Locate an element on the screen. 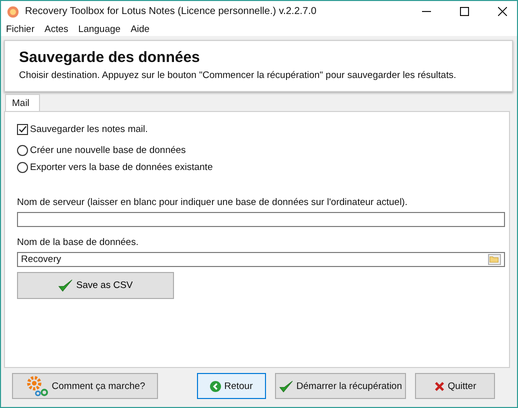 The width and height of the screenshot is (518, 408). page-subtitle: Choisir destination. Appuyez sur le bouton "Commencer la récupération" pour sauvegarder les résultats. is located at coordinates (238, 75).